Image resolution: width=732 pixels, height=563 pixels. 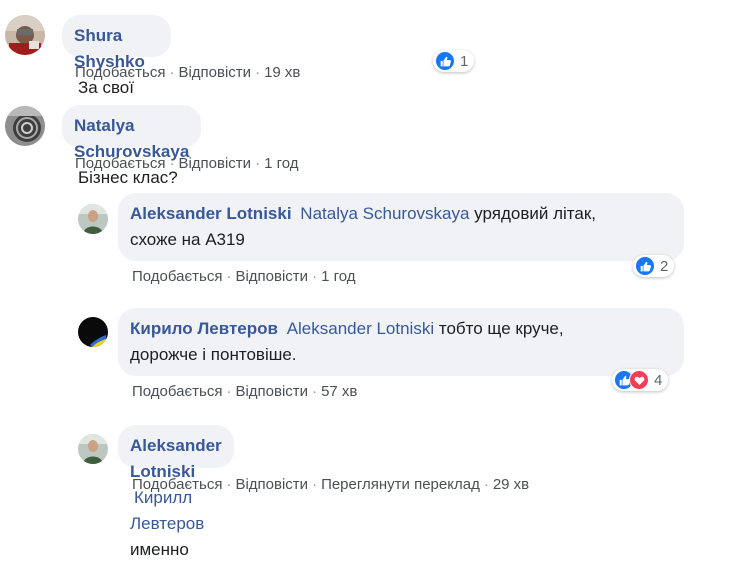 I want to click on reaction-summary: 2, so click(x=654, y=266).